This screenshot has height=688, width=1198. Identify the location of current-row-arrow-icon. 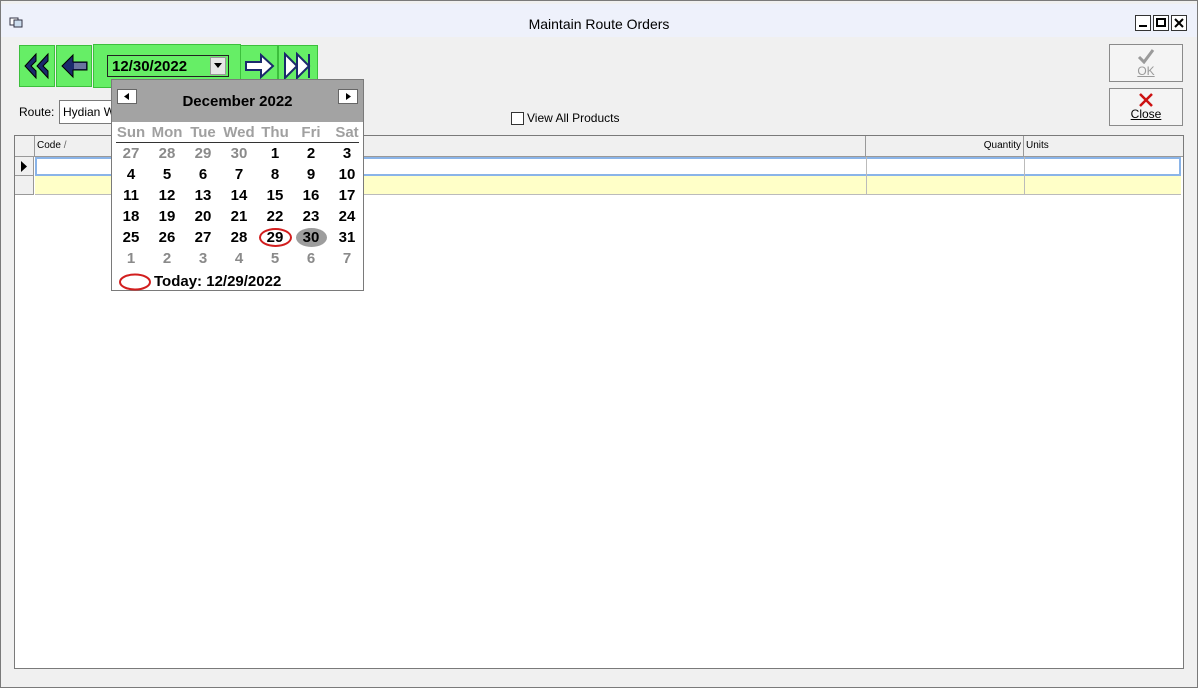
(24, 166).